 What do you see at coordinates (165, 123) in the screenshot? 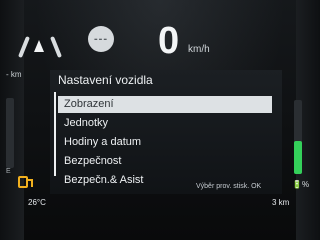
I see `menu-item-jednotky: Jednotky` at bounding box center [165, 123].